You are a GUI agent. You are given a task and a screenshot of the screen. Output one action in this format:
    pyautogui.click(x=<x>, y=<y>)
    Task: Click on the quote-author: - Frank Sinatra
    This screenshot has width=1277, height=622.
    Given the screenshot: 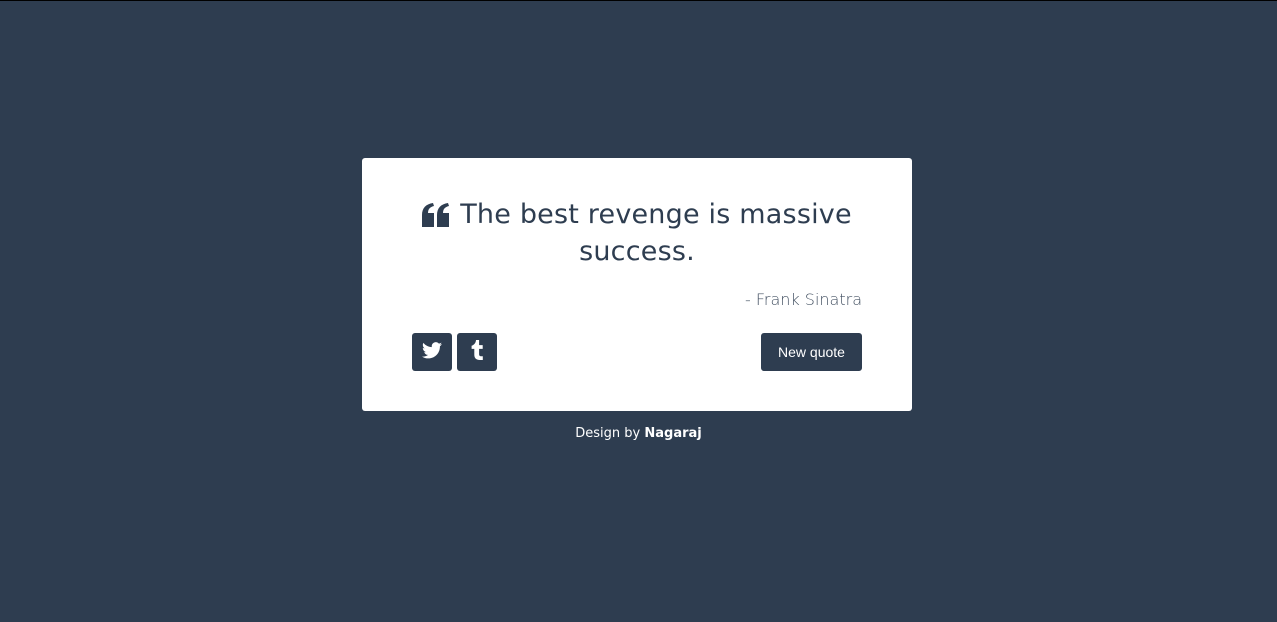 What is the action you would take?
    pyautogui.click(x=803, y=299)
    